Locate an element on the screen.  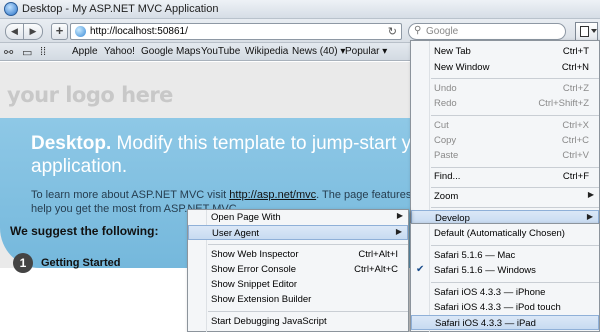
bookmark-wikipedia: Wikipedia is located at coordinates (266, 51).